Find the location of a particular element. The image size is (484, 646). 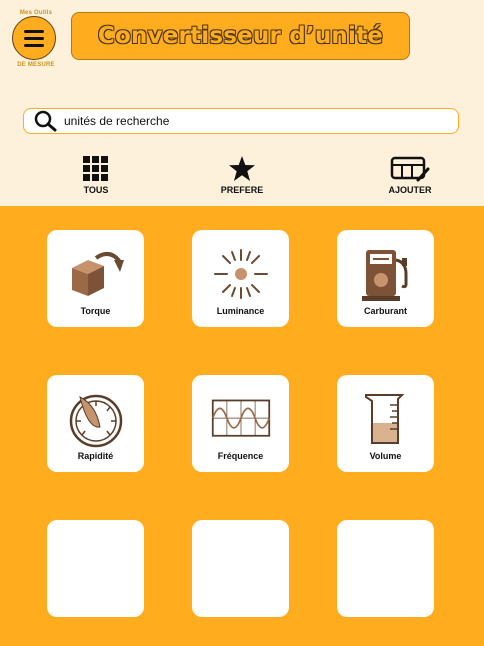

star-icon is located at coordinates (242, 168).